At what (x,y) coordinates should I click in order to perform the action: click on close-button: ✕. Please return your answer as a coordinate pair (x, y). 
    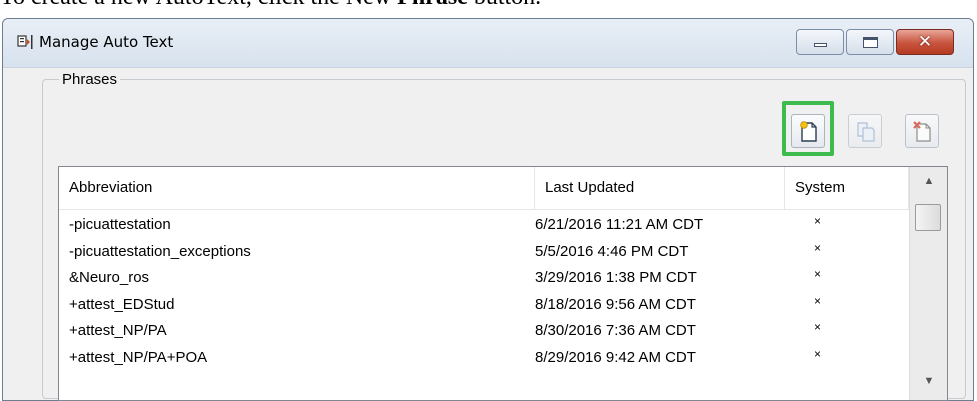
    Looking at the image, I should click on (925, 42).